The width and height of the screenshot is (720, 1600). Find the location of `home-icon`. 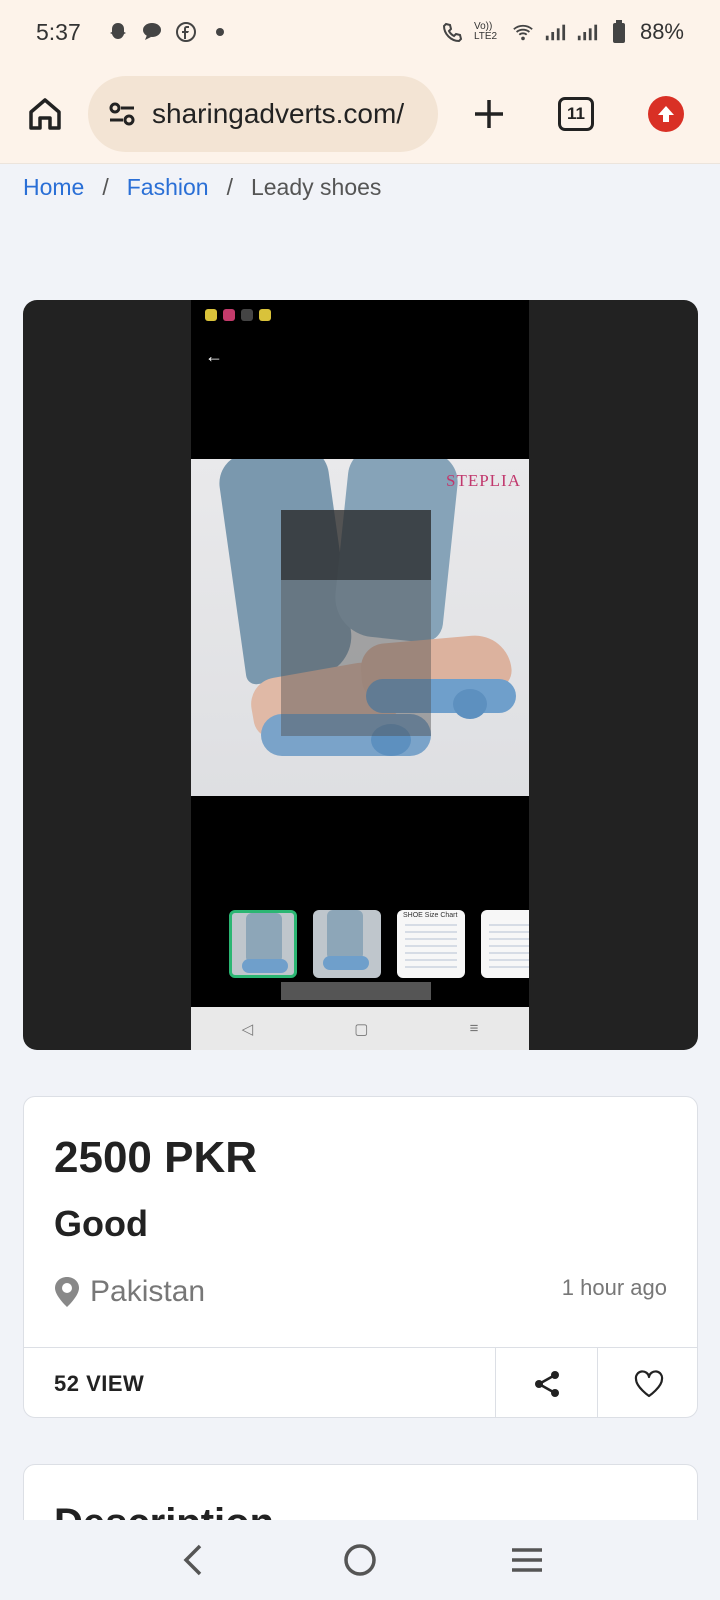

home-icon is located at coordinates (45, 113).